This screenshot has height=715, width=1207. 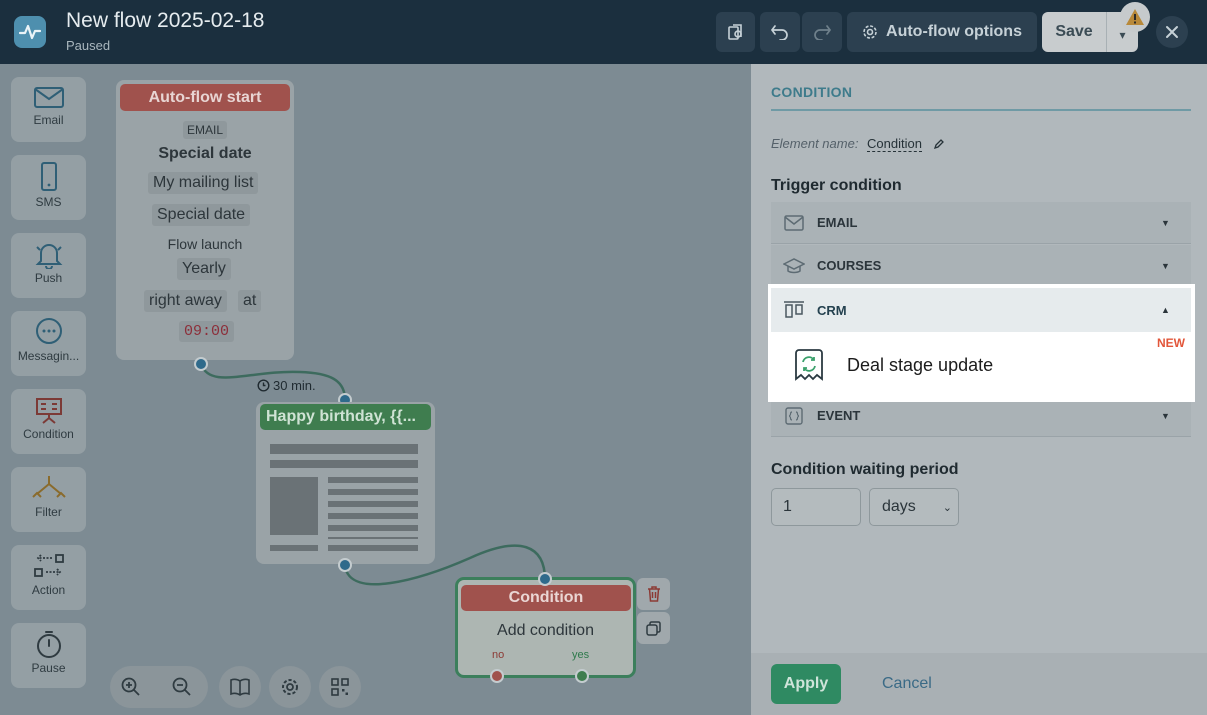 I want to click on undo-icon, so click(x=779, y=32).